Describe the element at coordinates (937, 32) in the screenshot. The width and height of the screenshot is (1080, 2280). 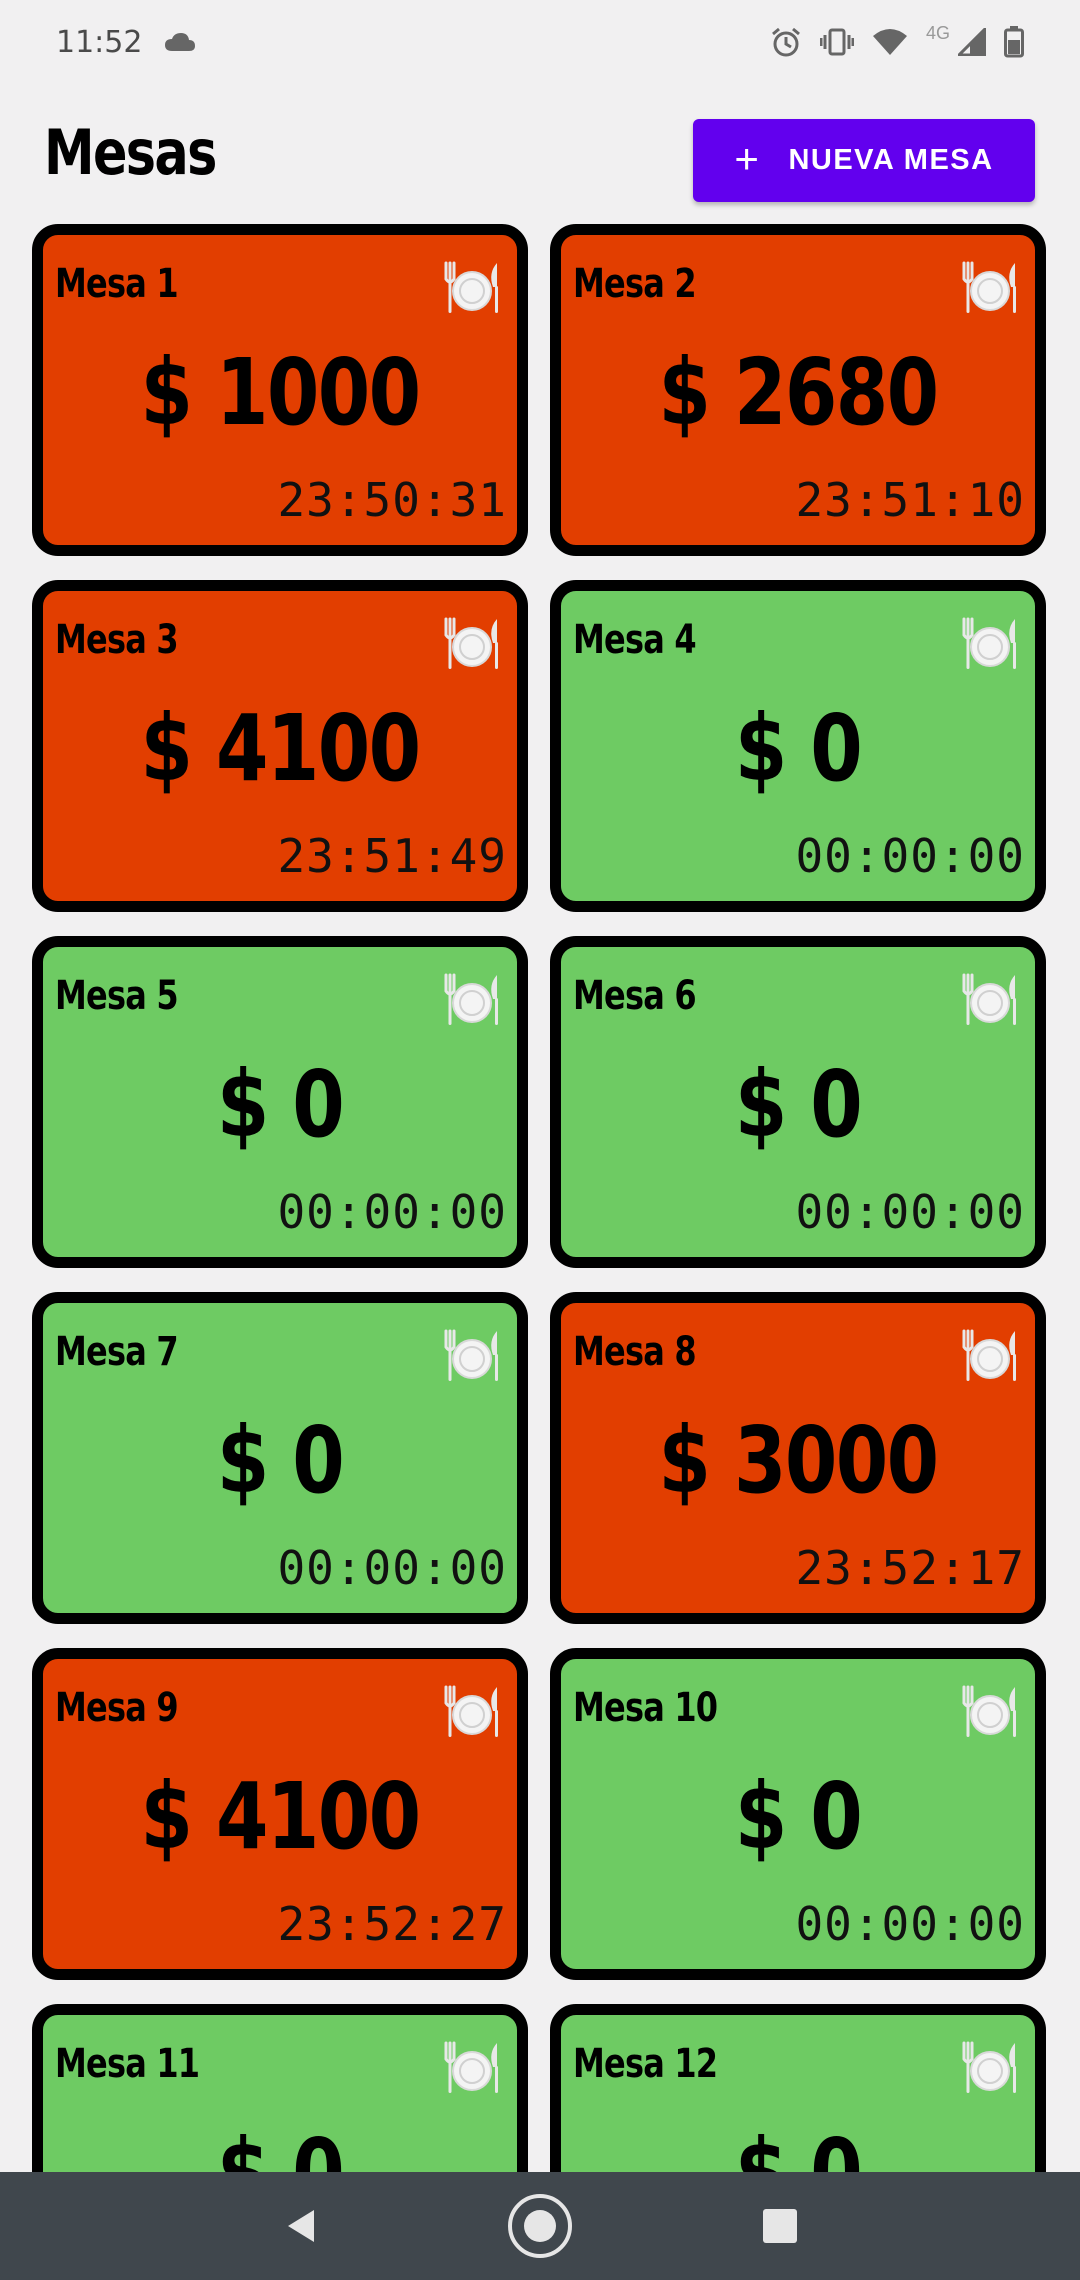
I see `network-type-label: 4G` at that location.